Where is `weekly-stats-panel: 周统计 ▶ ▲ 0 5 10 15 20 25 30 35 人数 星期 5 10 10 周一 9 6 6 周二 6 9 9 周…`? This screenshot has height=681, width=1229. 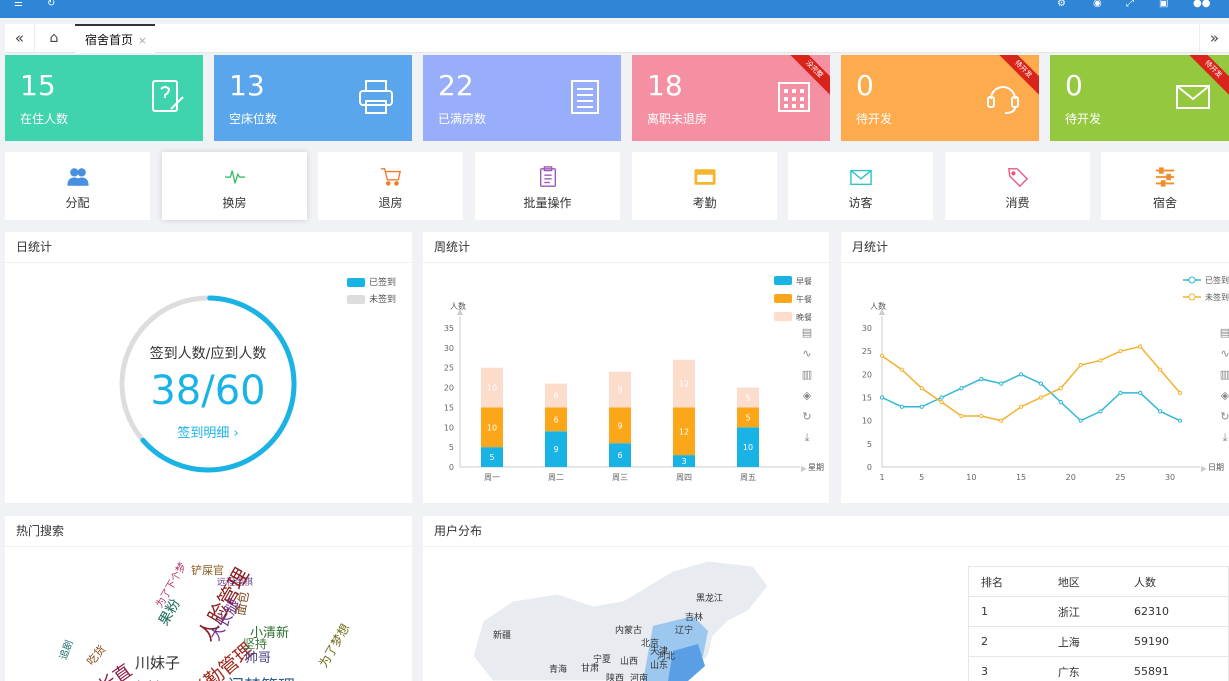
weekly-stats-panel: 周统计 ▶ ▲ 0 5 10 15 20 25 30 35 人数 星期 5 10 10 周一 9 6 6 周二 6 9 9 周… is located at coordinates (626, 367).